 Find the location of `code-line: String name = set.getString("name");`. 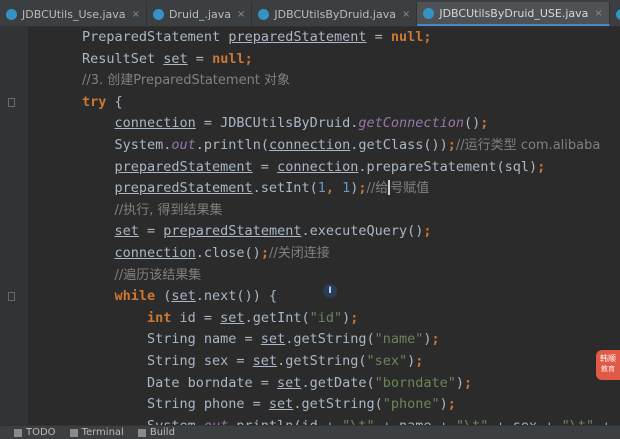

code-line: String name = set.getString("name"); is located at coordinates (293, 339).